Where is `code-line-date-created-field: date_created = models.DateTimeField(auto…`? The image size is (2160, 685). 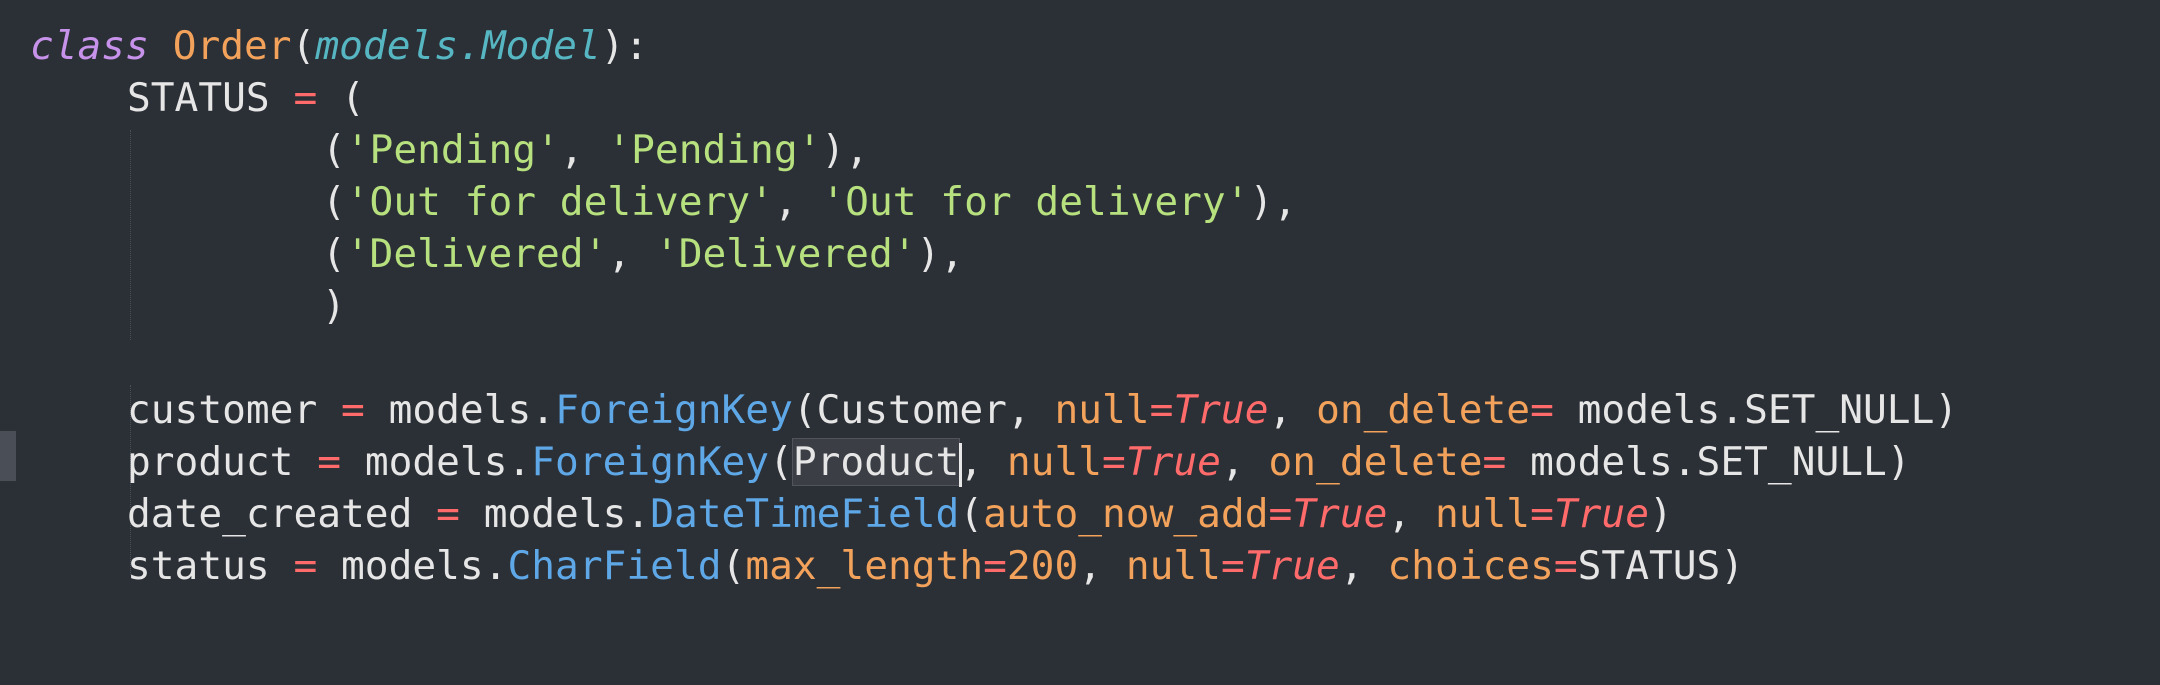
code-line-date-created-field: date_created = models.DateTimeField(auto… is located at coordinates (900, 514).